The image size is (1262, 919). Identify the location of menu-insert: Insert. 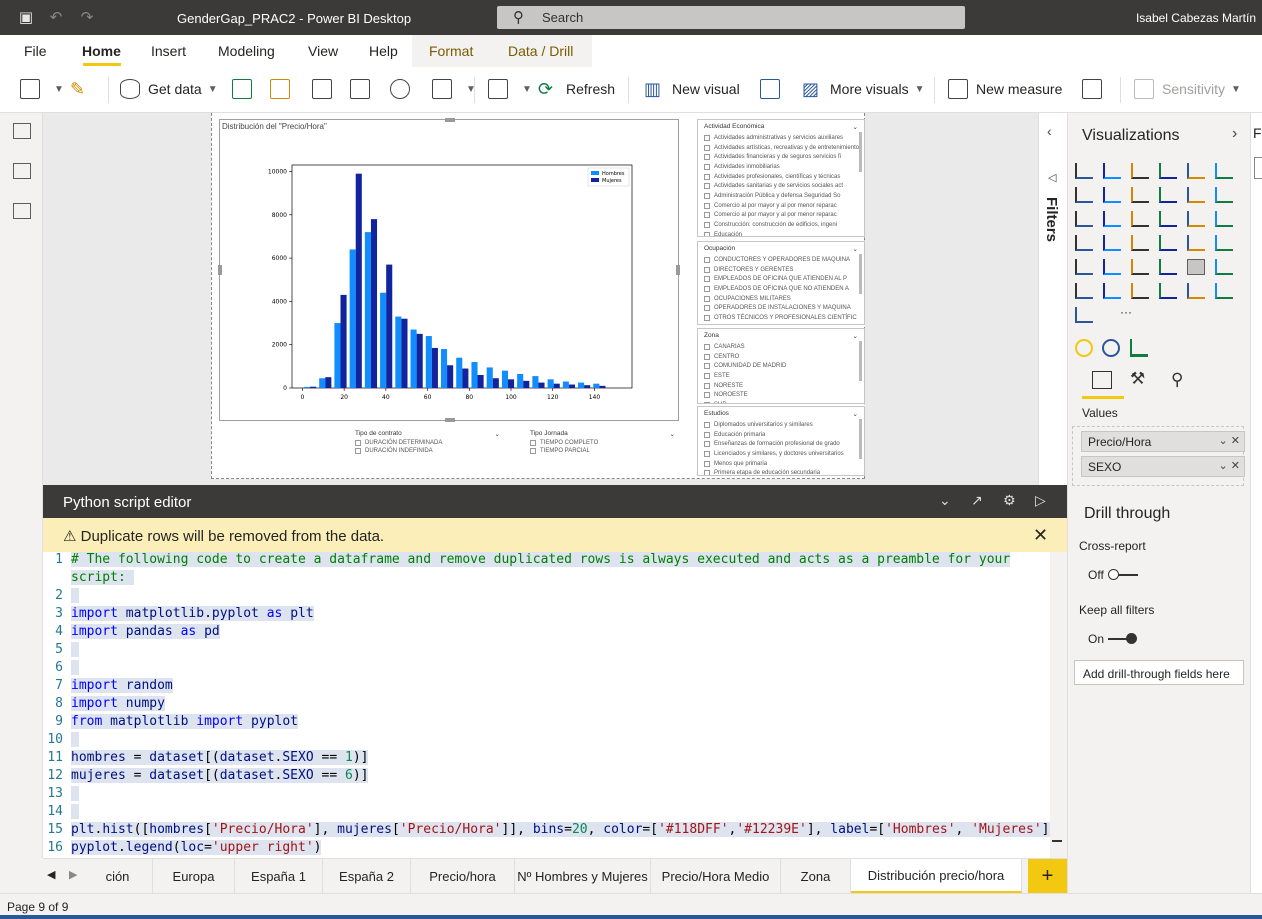
(168, 51).